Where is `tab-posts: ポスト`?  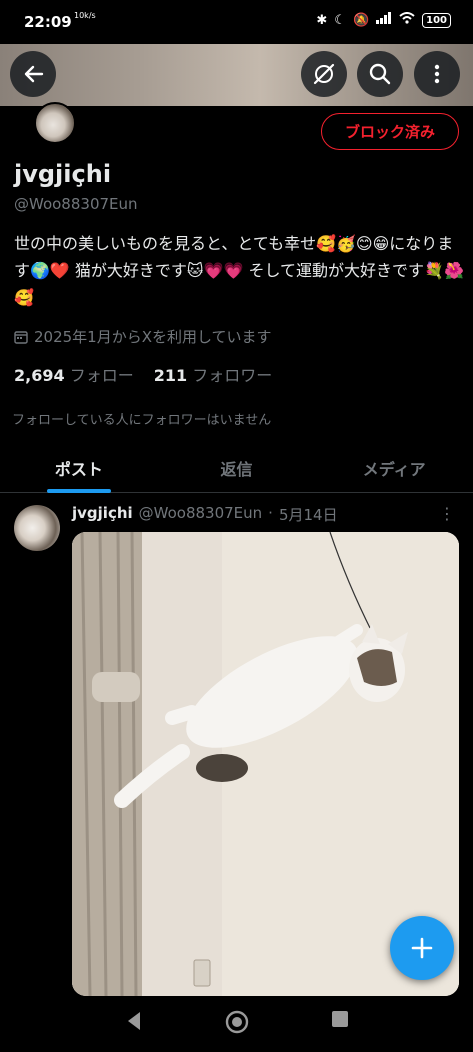
tab-posts: ポスト is located at coordinates (79, 470).